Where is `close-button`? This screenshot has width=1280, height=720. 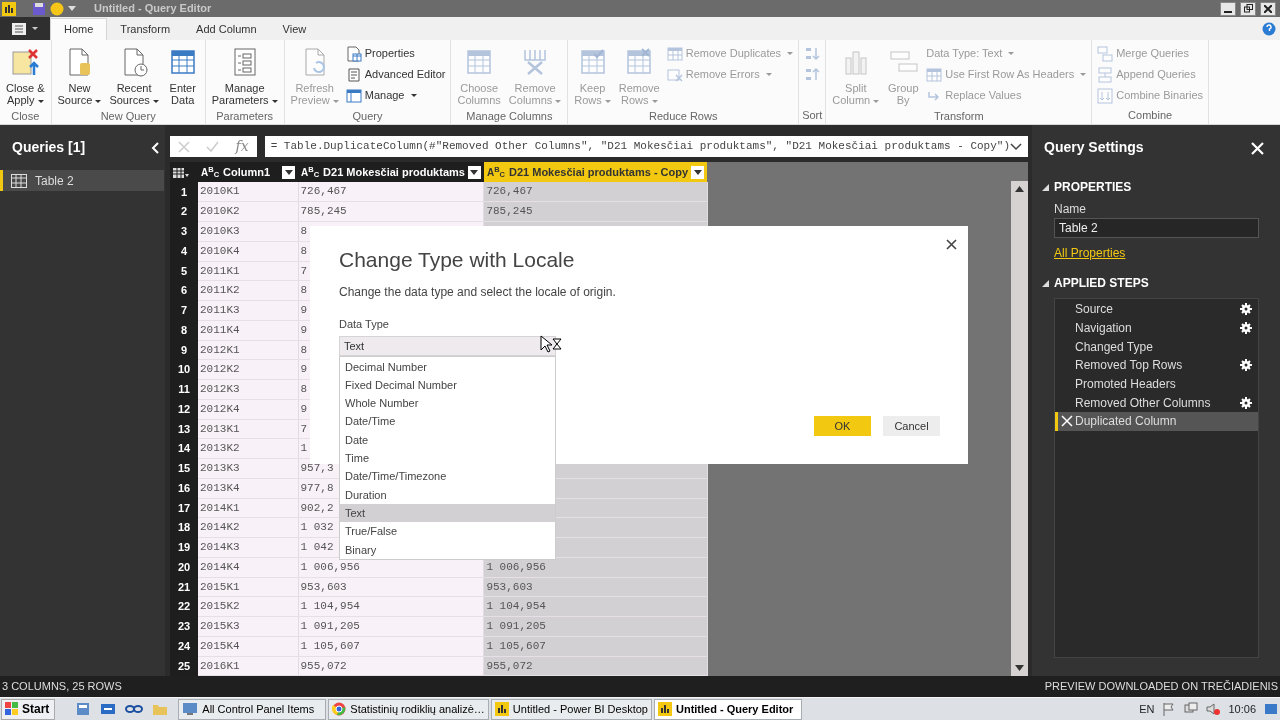
close-button is located at coordinates (1268, 8).